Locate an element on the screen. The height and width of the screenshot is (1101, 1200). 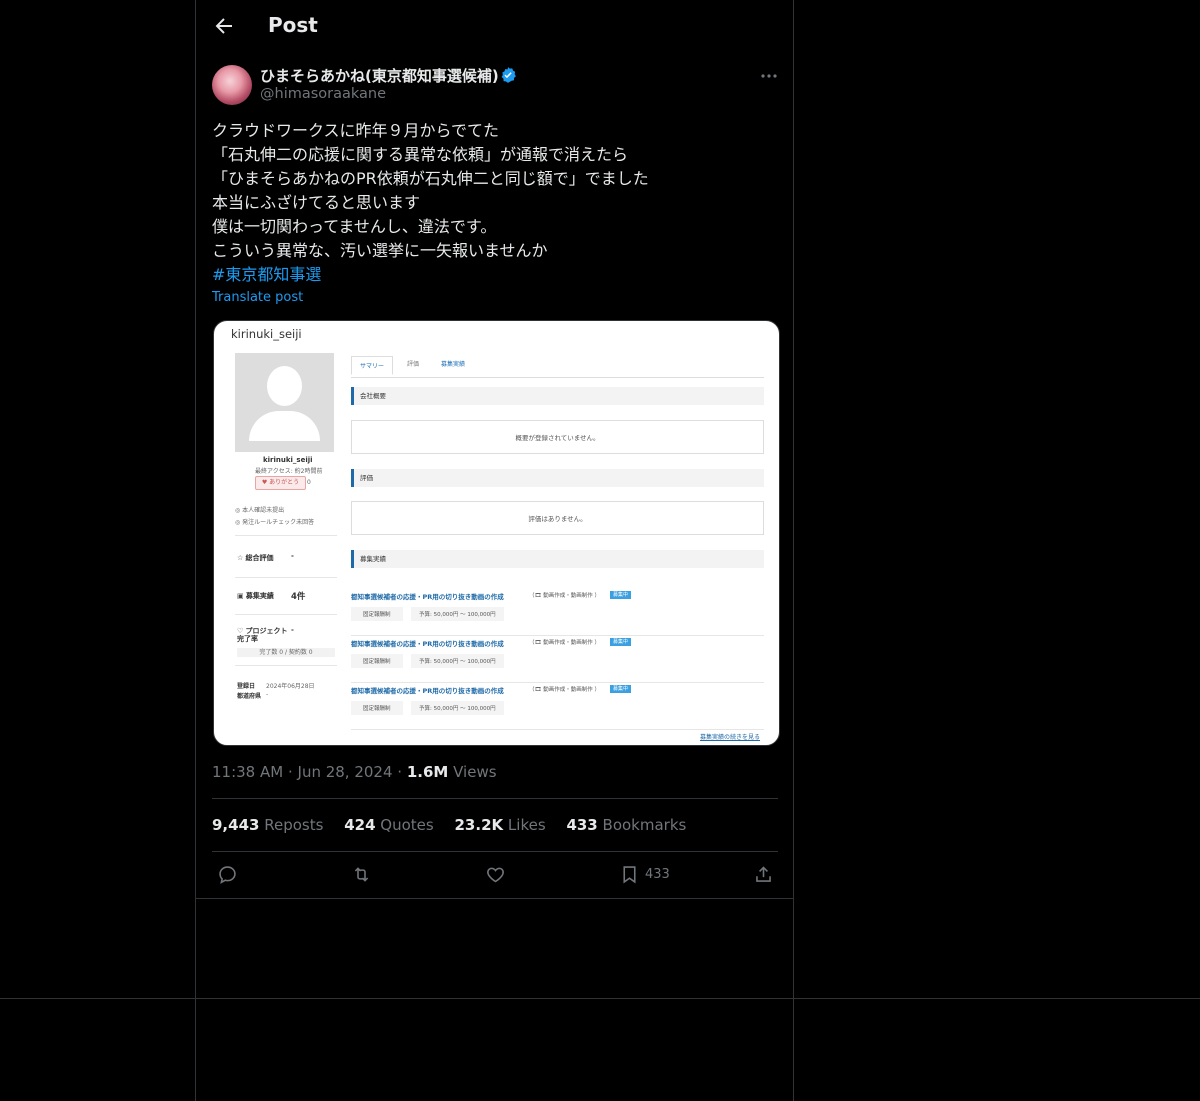
share-button is located at coordinates (763, 876).